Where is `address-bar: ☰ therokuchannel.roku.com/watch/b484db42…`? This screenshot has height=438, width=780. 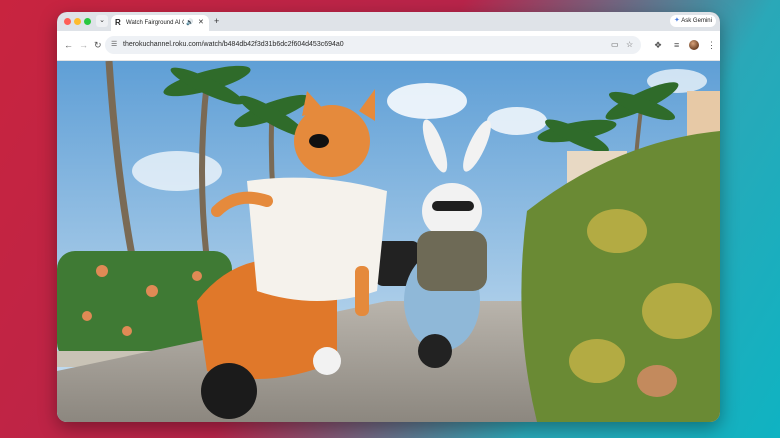
address-bar: ☰ therokuchannel.roku.com/watch/b484db42… is located at coordinates (373, 45).